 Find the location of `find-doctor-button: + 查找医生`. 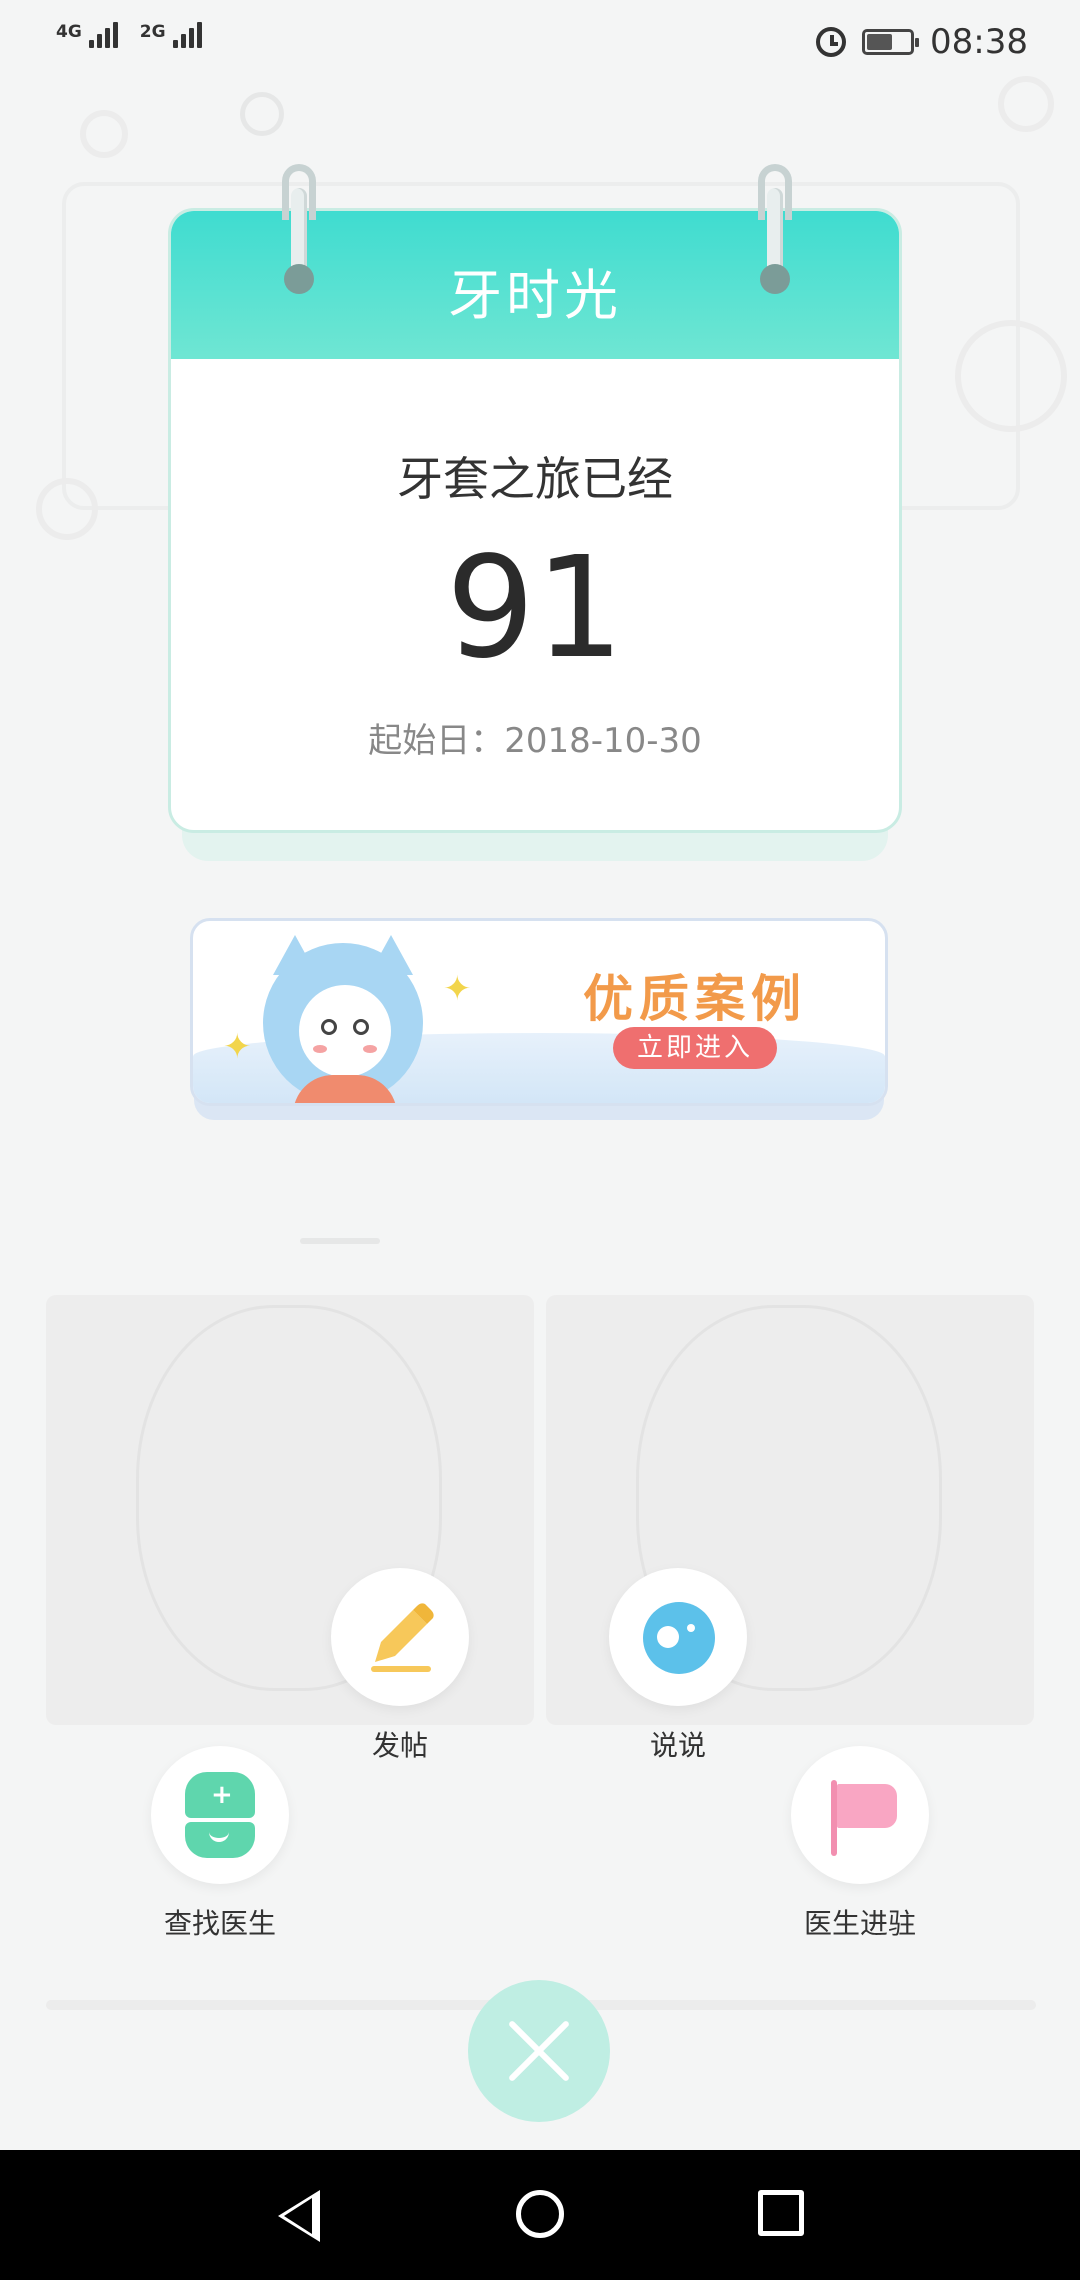

find-doctor-button: + 查找医生 is located at coordinates (220, 1844).